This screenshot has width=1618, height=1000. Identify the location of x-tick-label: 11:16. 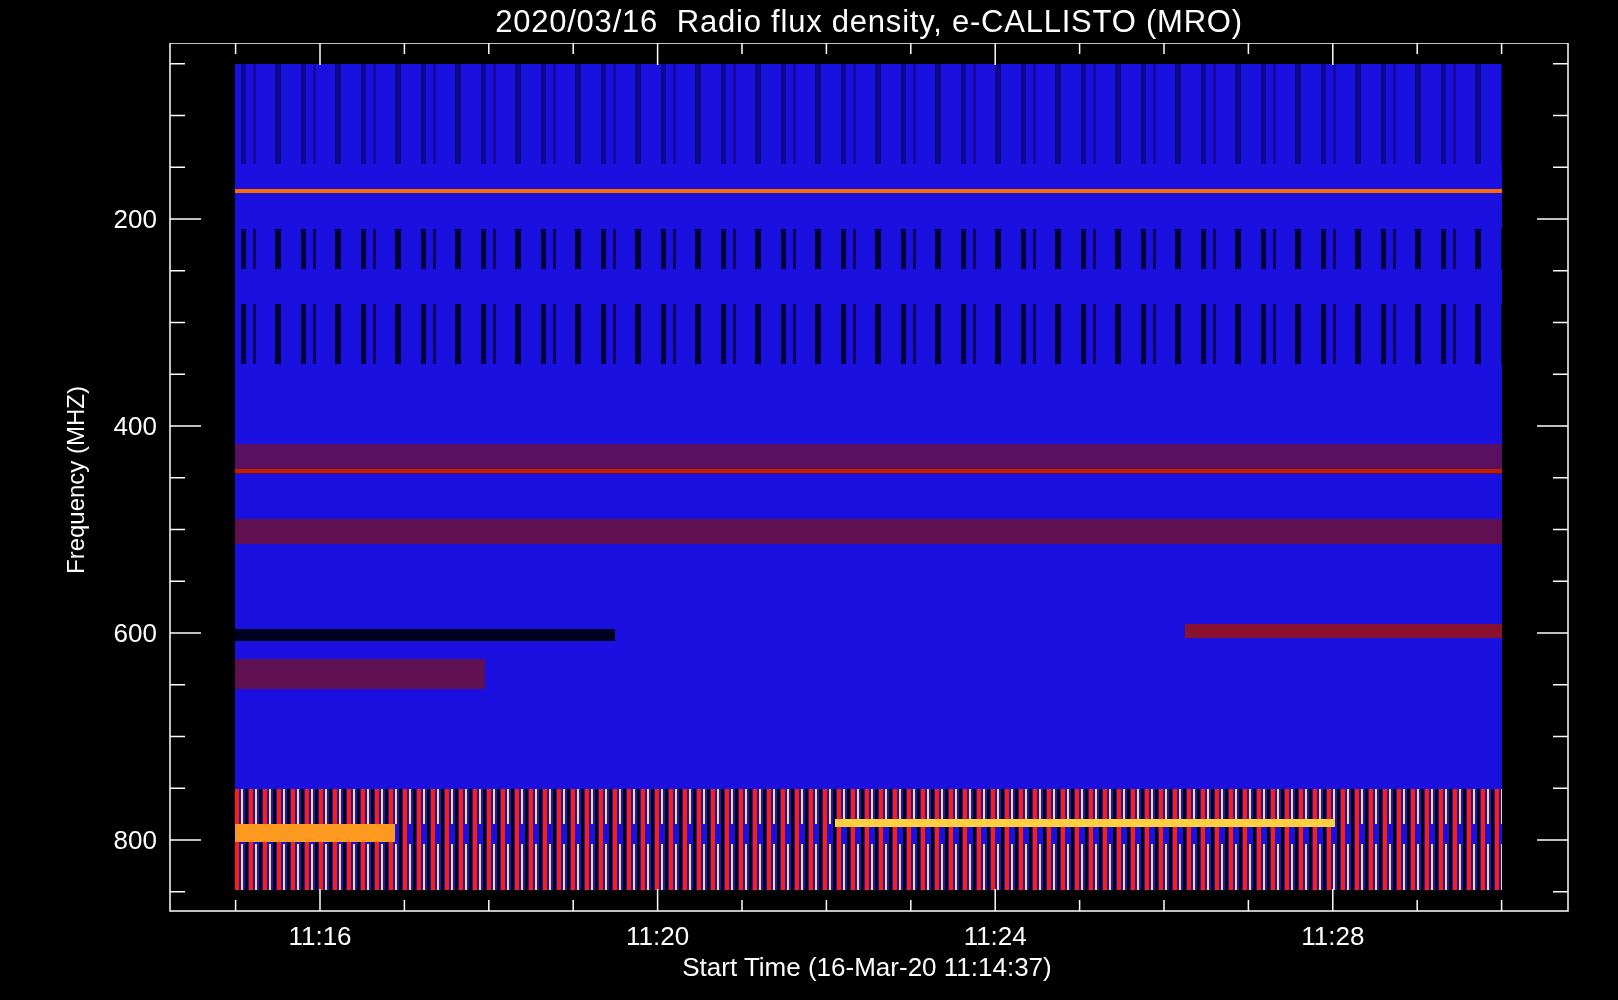
(320, 936).